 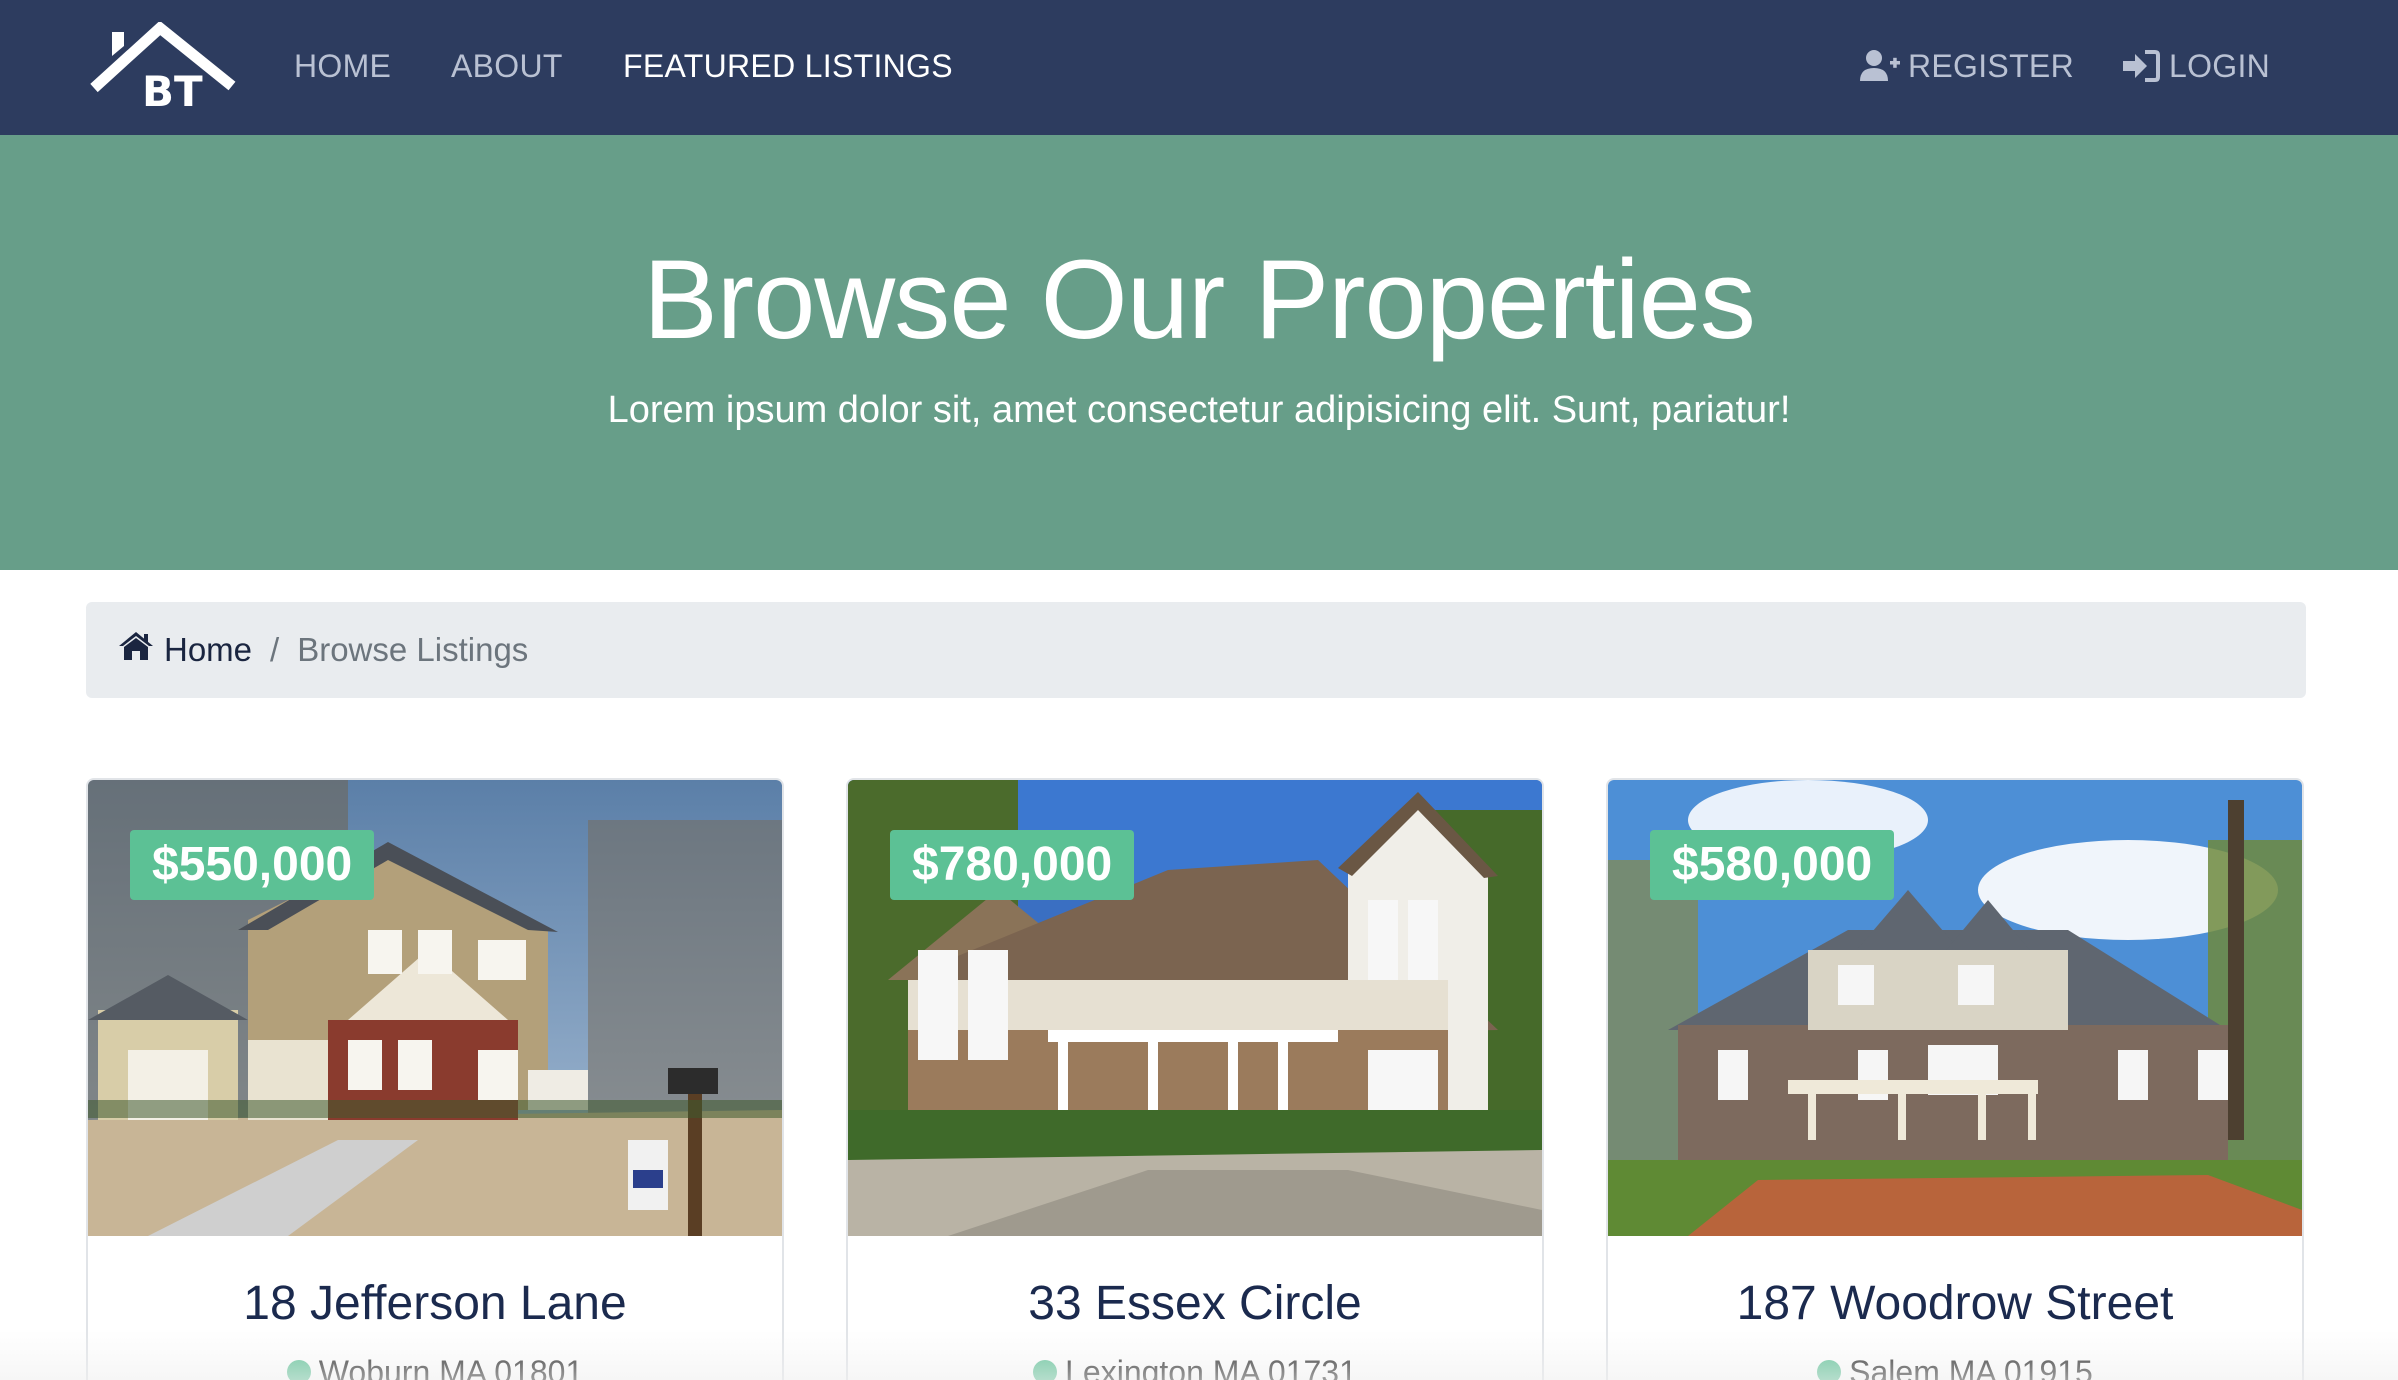 I want to click on breadcrumb-current: Browse Listings, so click(x=413, y=649).